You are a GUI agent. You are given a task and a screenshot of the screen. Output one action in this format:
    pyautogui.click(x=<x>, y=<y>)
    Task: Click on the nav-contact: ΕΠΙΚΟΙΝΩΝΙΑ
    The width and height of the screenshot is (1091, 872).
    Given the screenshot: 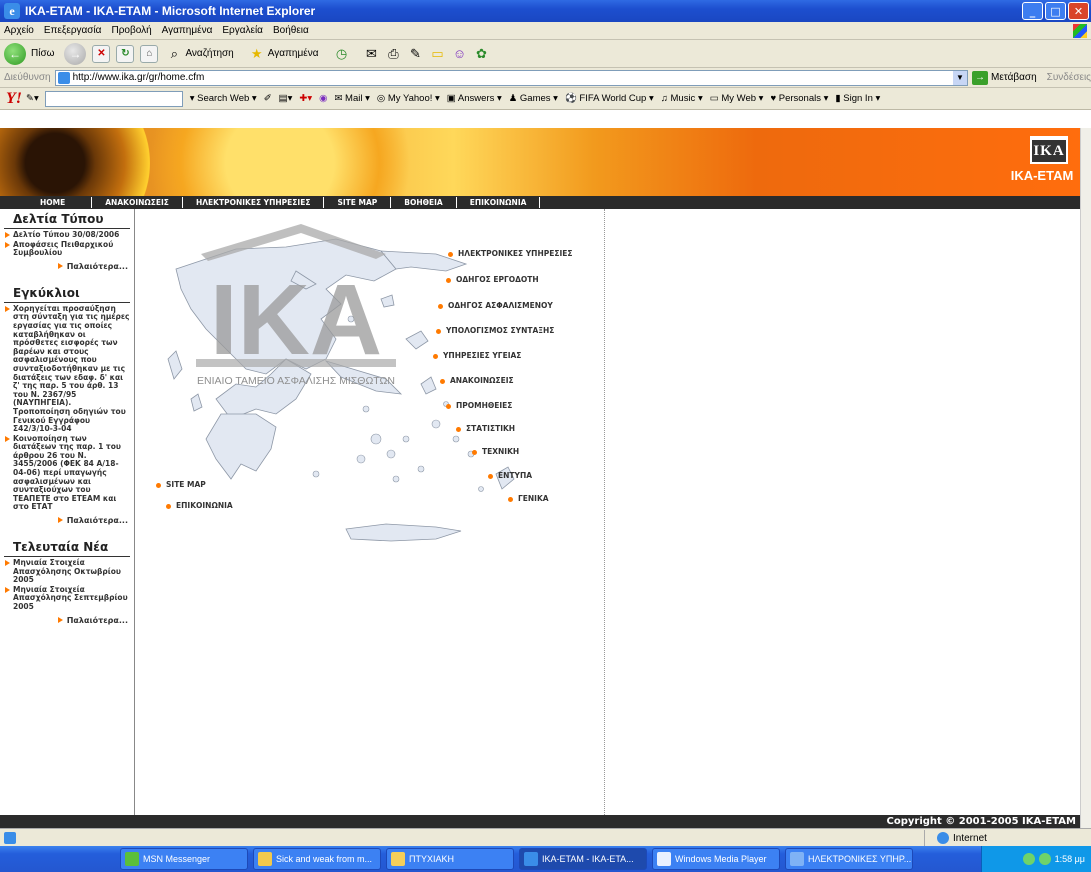 What is the action you would take?
    pyautogui.click(x=499, y=202)
    